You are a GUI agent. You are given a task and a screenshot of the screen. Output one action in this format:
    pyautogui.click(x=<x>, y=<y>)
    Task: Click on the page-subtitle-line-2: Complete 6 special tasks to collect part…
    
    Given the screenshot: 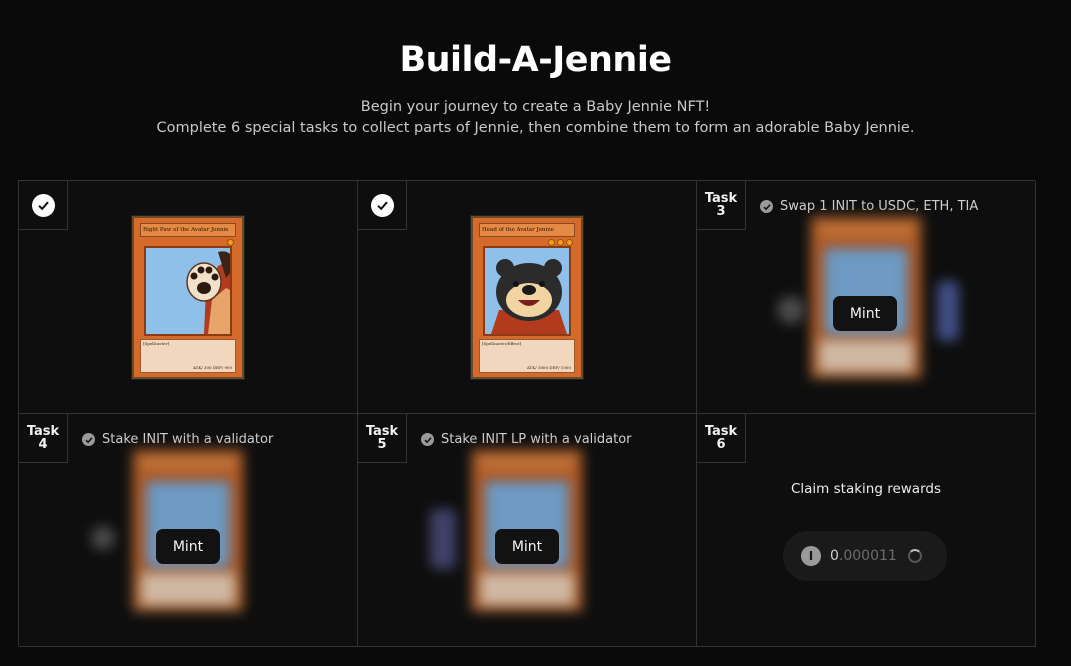 What is the action you would take?
    pyautogui.click(x=535, y=128)
    